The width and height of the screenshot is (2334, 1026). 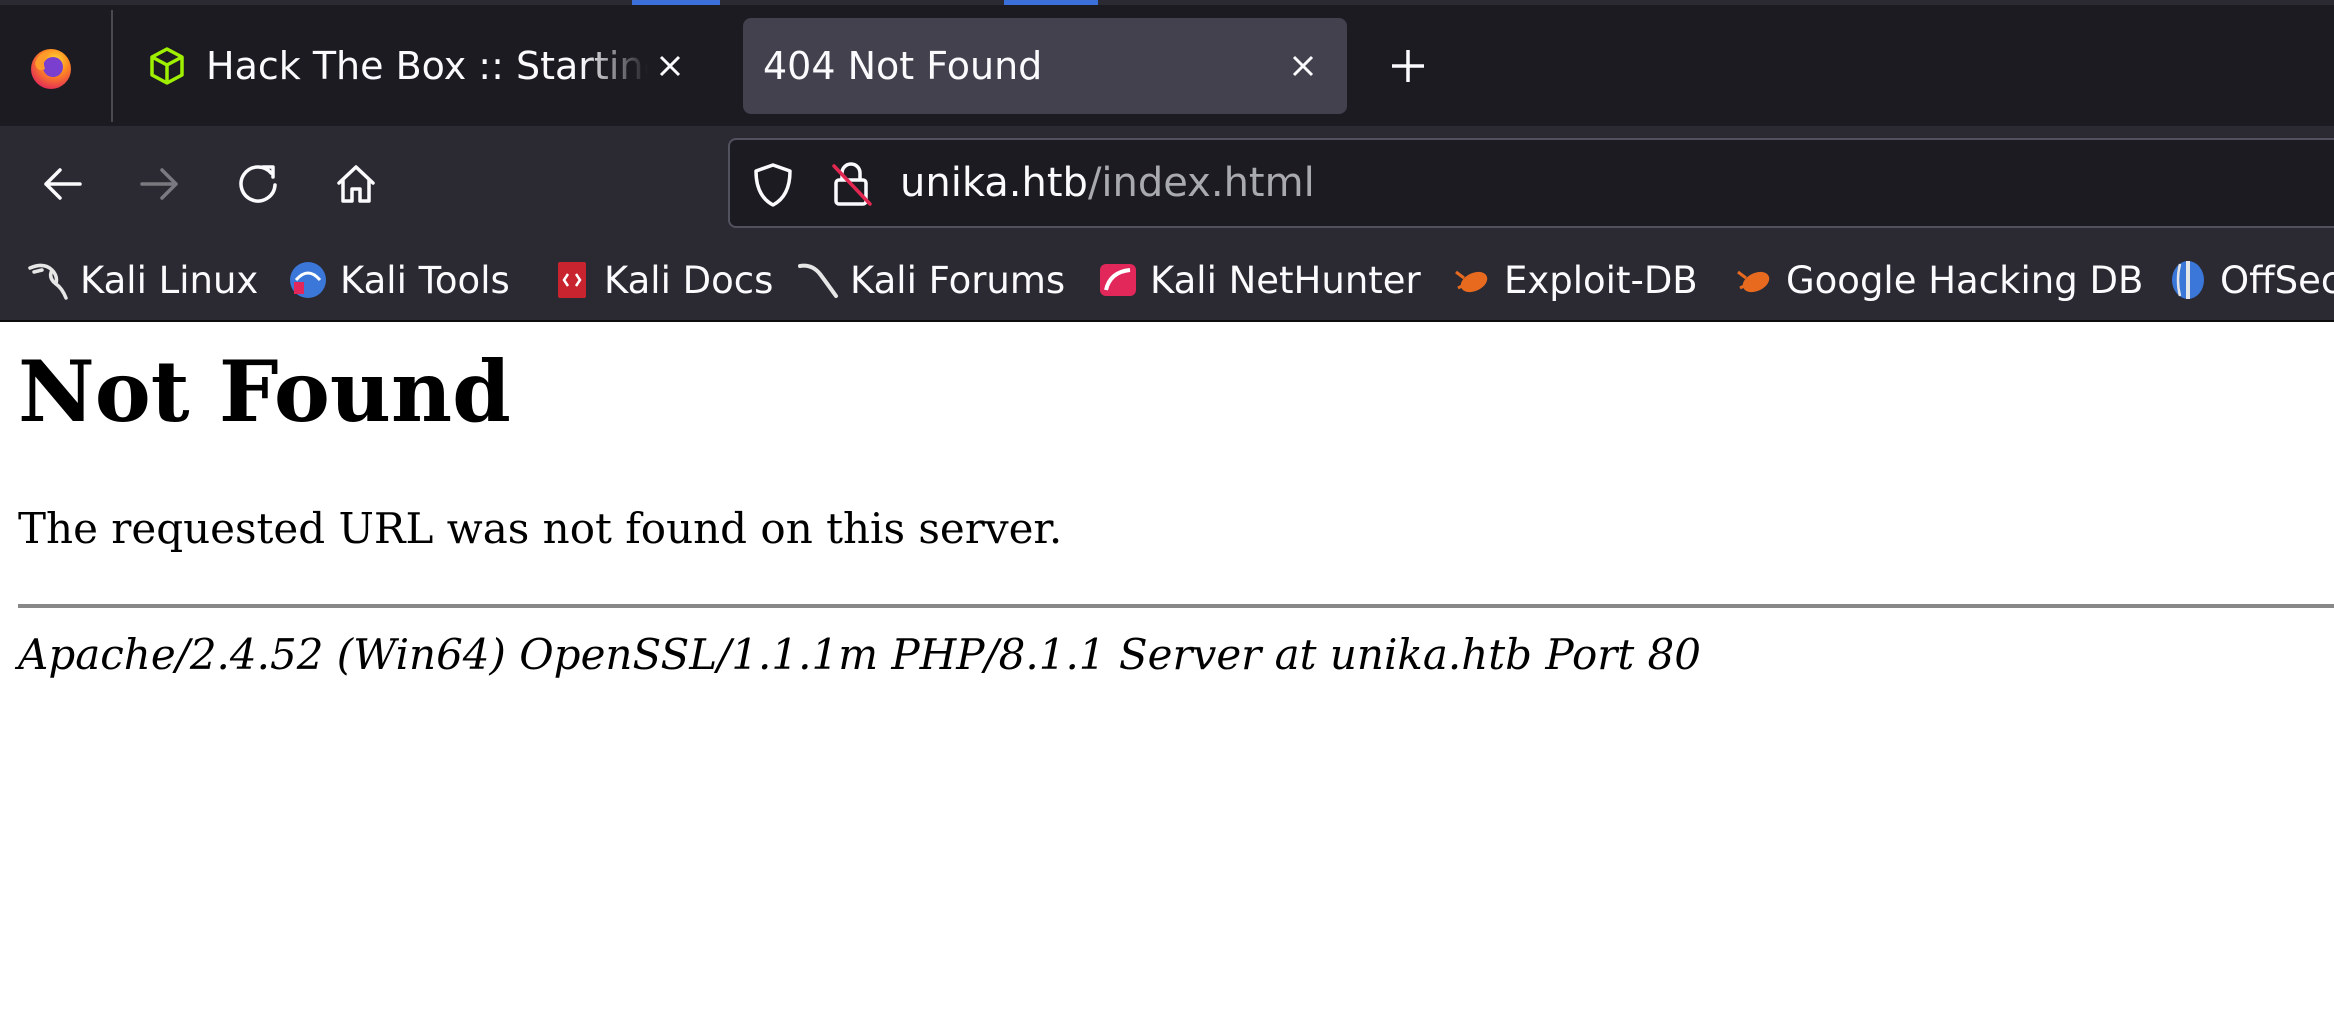 What do you see at coordinates (1045, 66) in the screenshot?
I see `tab-404-not-found: 404 Not Found` at bounding box center [1045, 66].